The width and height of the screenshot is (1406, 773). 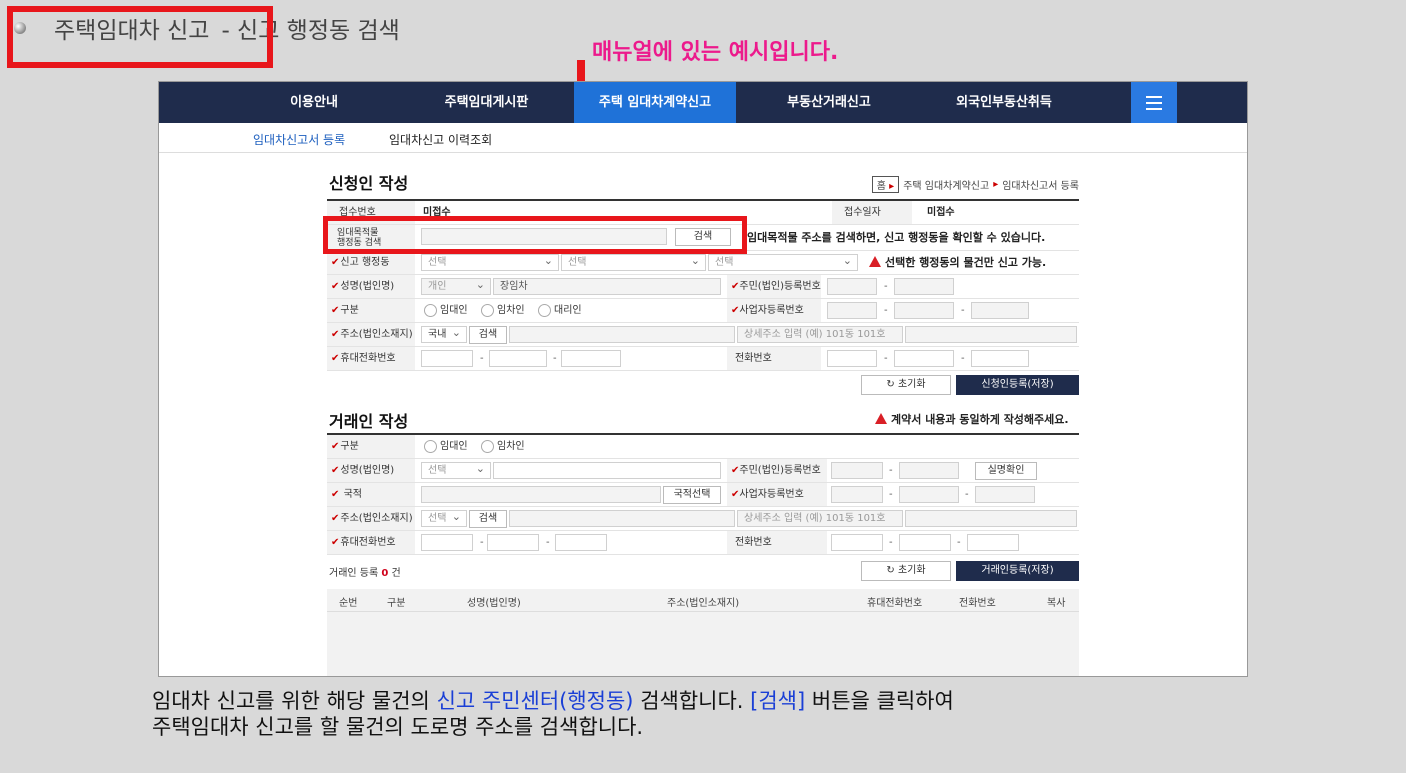 What do you see at coordinates (541, 494) in the screenshot?
I see `cp-nationality-input` at bounding box center [541, 494].